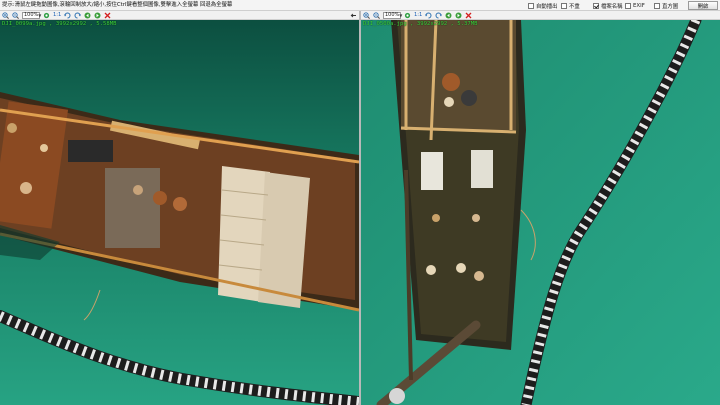 Image resolution: width=720 pixels, height=405 pixels. I want to click on option-histogram: 直方圖, so click(666, 6).